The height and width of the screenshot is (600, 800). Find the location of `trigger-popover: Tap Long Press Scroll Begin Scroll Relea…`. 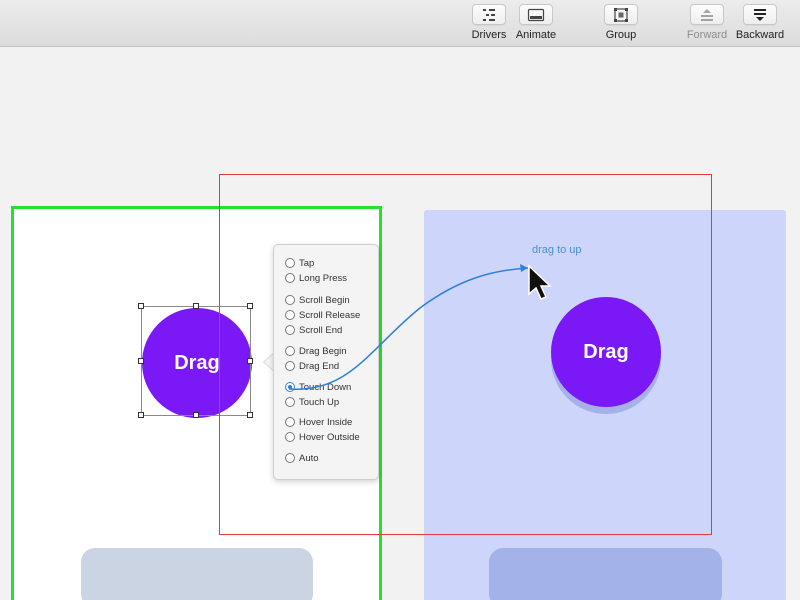

trigger-popover: Tap Long Press Scroll Begin Scroll Relea… is located at coordinates (326, 362).